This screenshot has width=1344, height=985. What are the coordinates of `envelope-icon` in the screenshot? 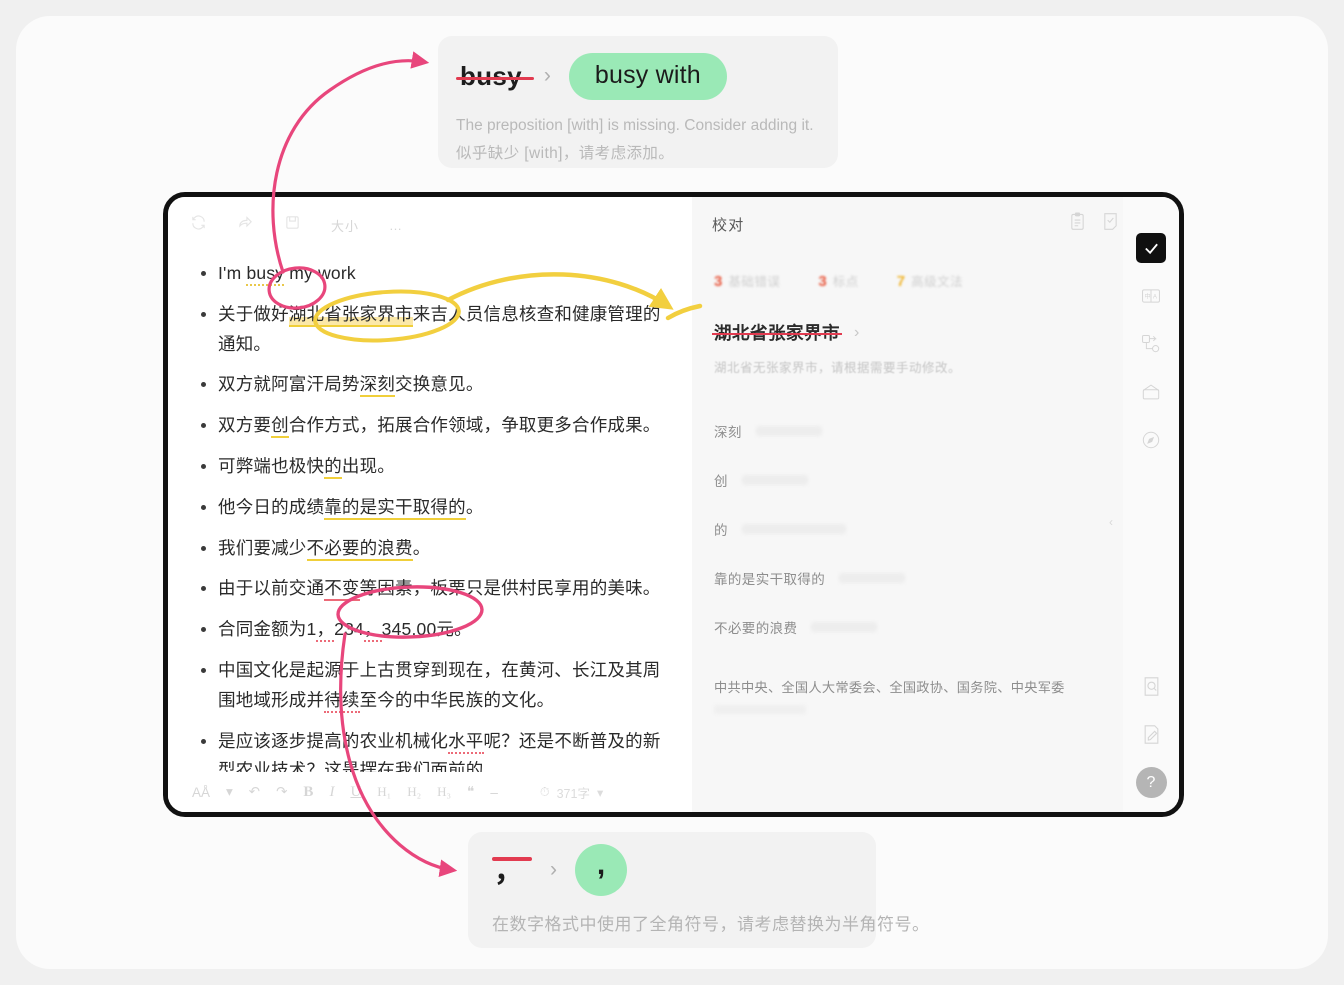 It's located at (1151, 392).